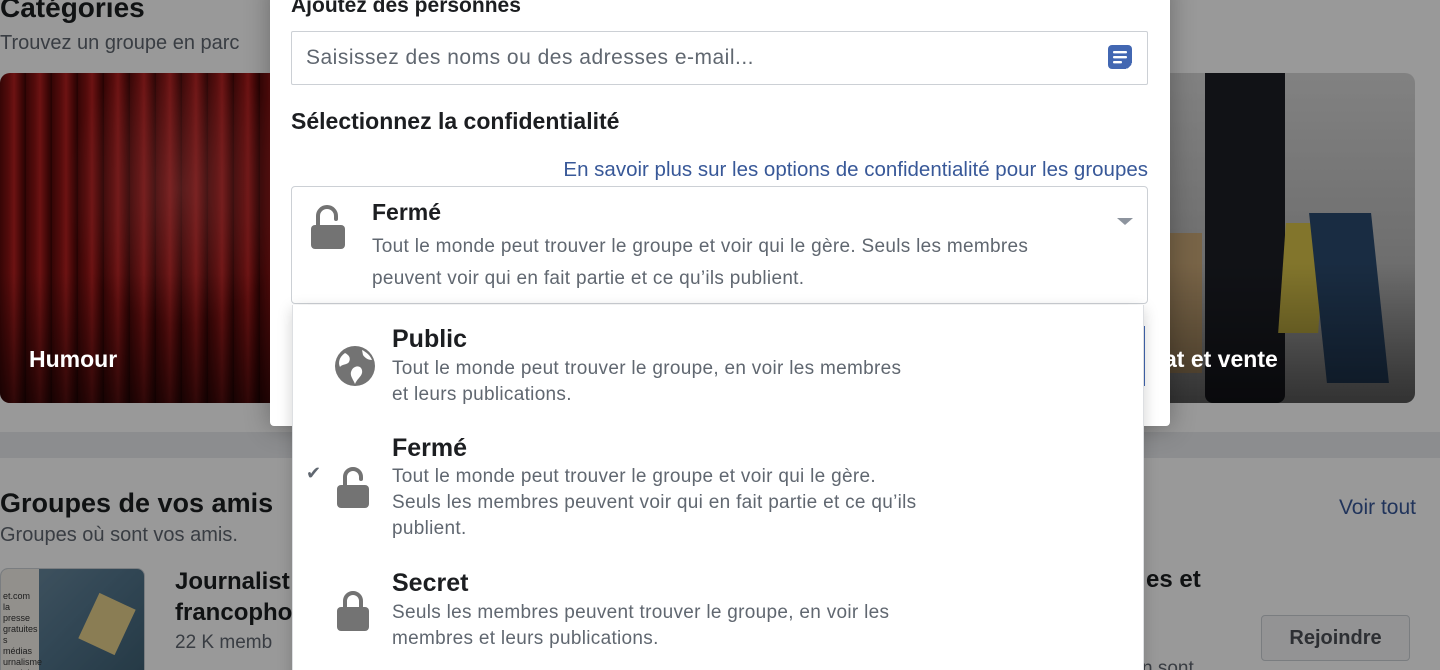 The height and width of the screenshot is (670, 1440). Describe the element at coordinates (692, 58) in the screenshot. I see `add-people-input` at that location.